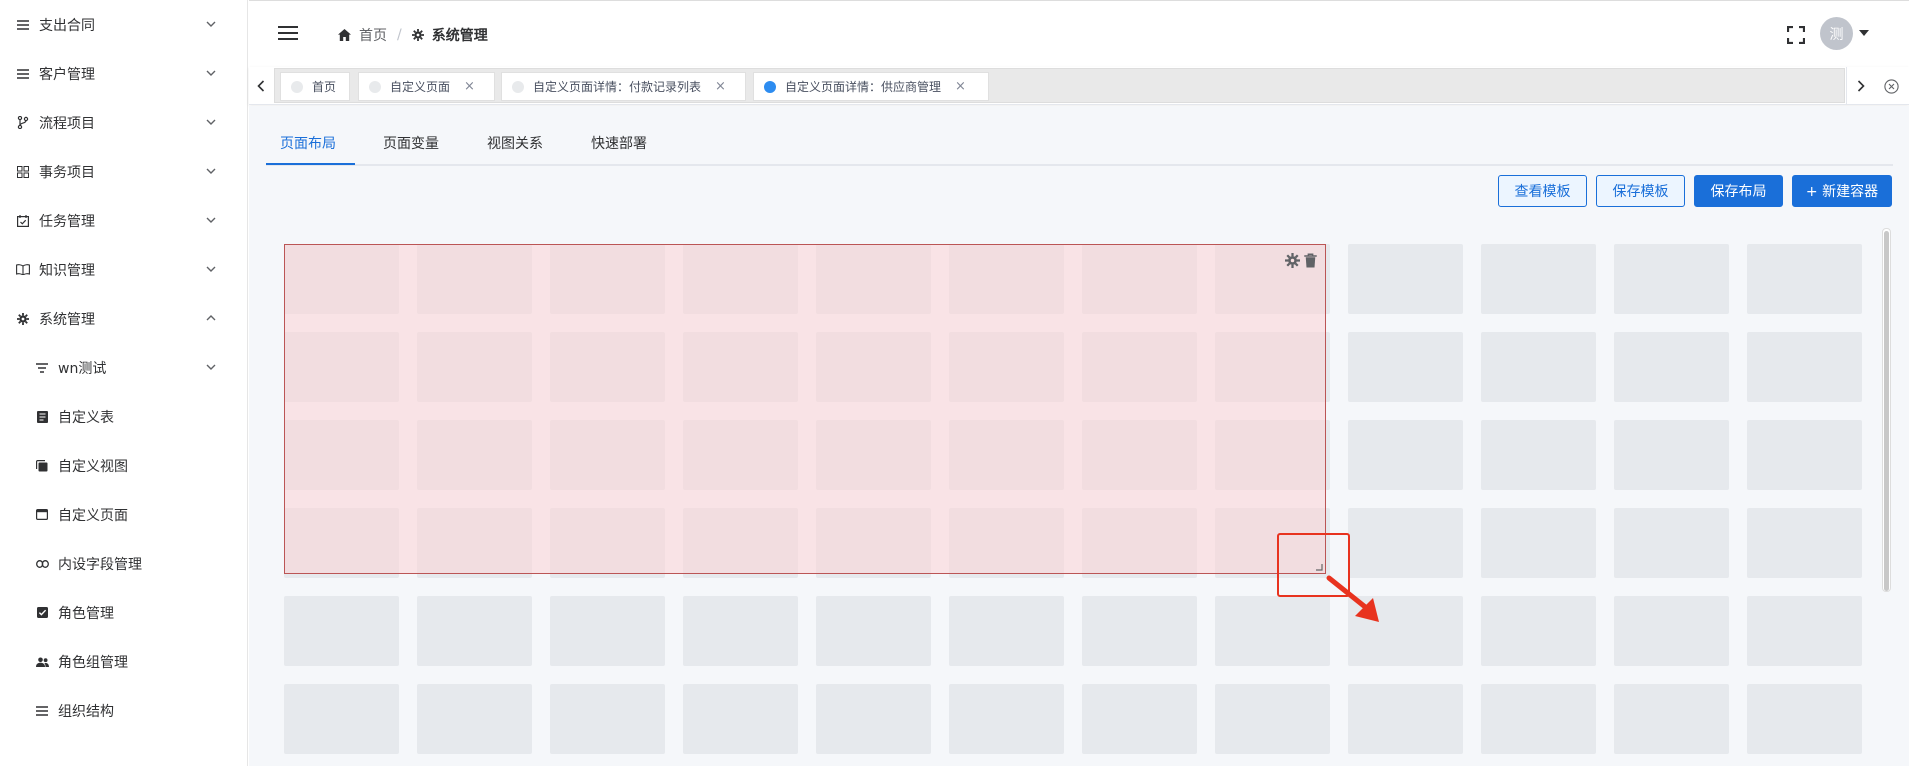  I want to click on tag-label: 自定义页面, so click(420, 87).